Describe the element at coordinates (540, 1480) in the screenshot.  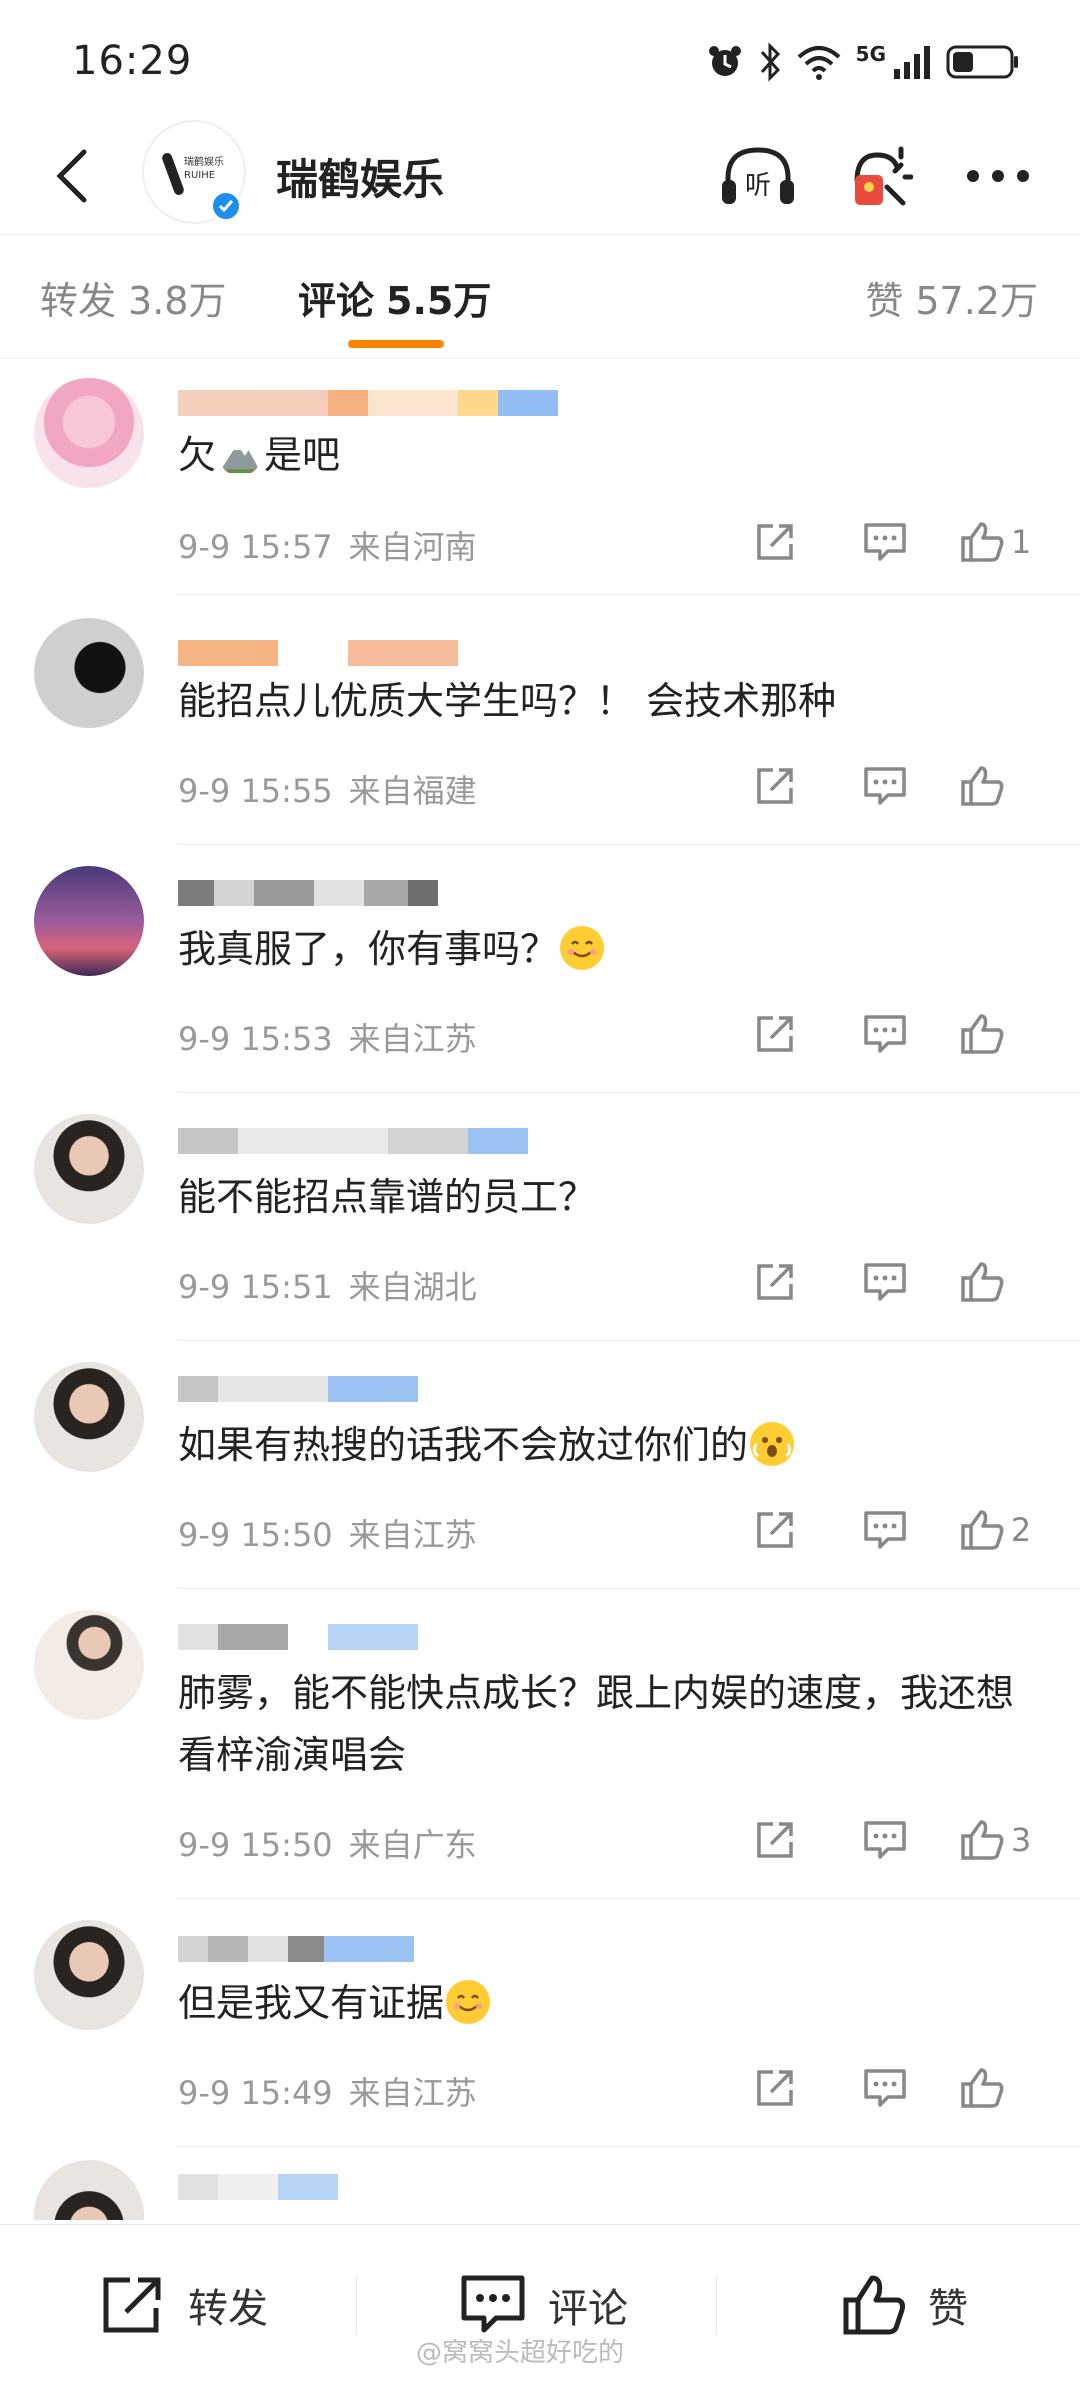
I see `comment-item: 如果有热搜的话我不会放过你们的 9-9 15:50 来自江苏 2` at that location.